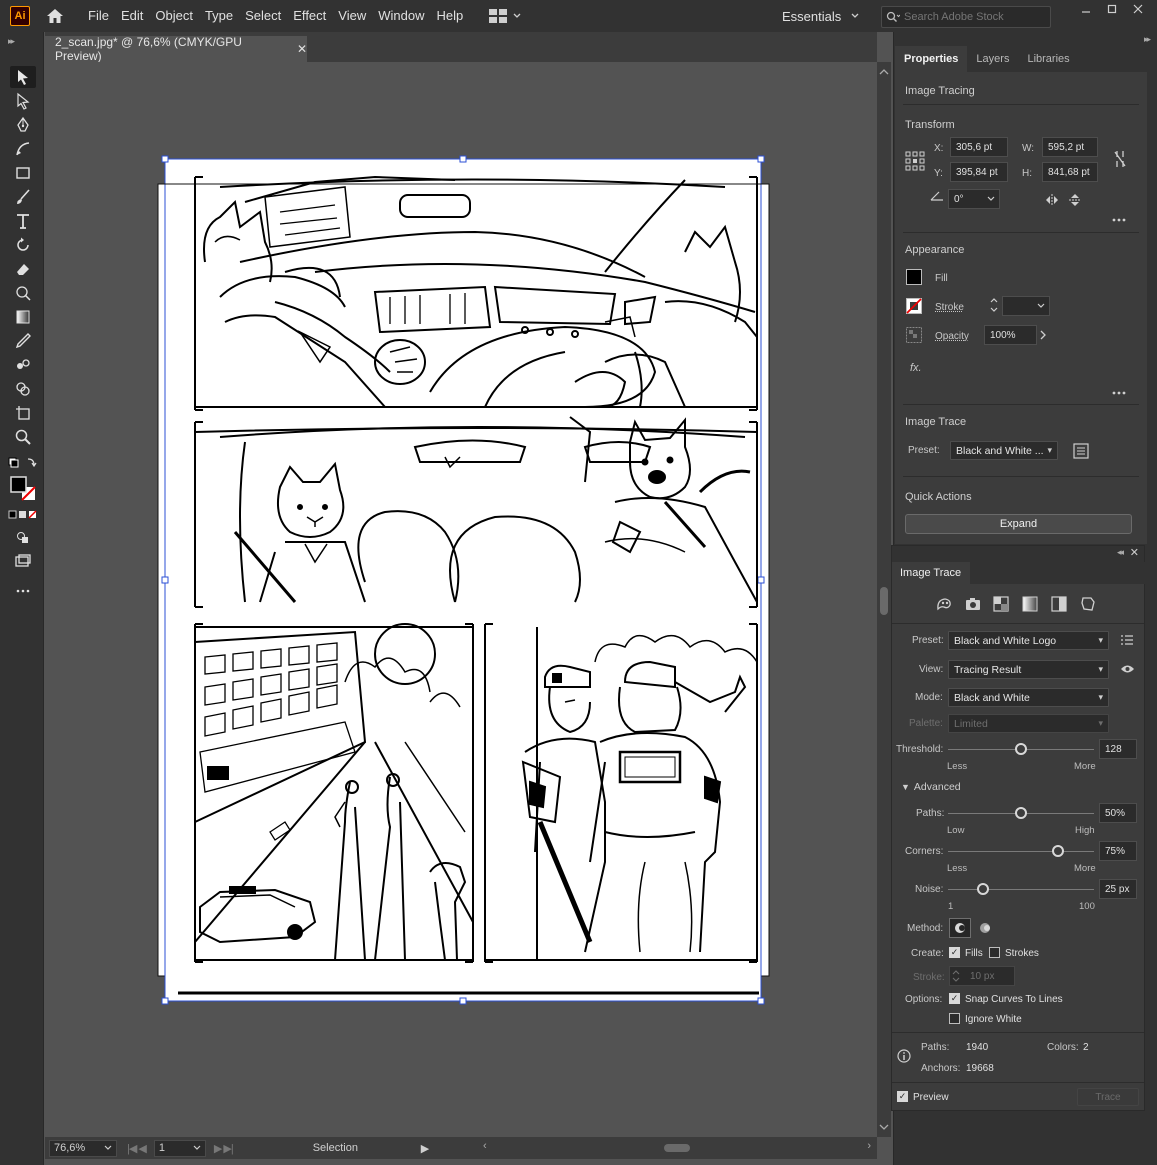 The image size is (1157, 1165). Describe the element at coordinates (1021, 889) in the screenshot. I see `noise-slider-track` at that location.